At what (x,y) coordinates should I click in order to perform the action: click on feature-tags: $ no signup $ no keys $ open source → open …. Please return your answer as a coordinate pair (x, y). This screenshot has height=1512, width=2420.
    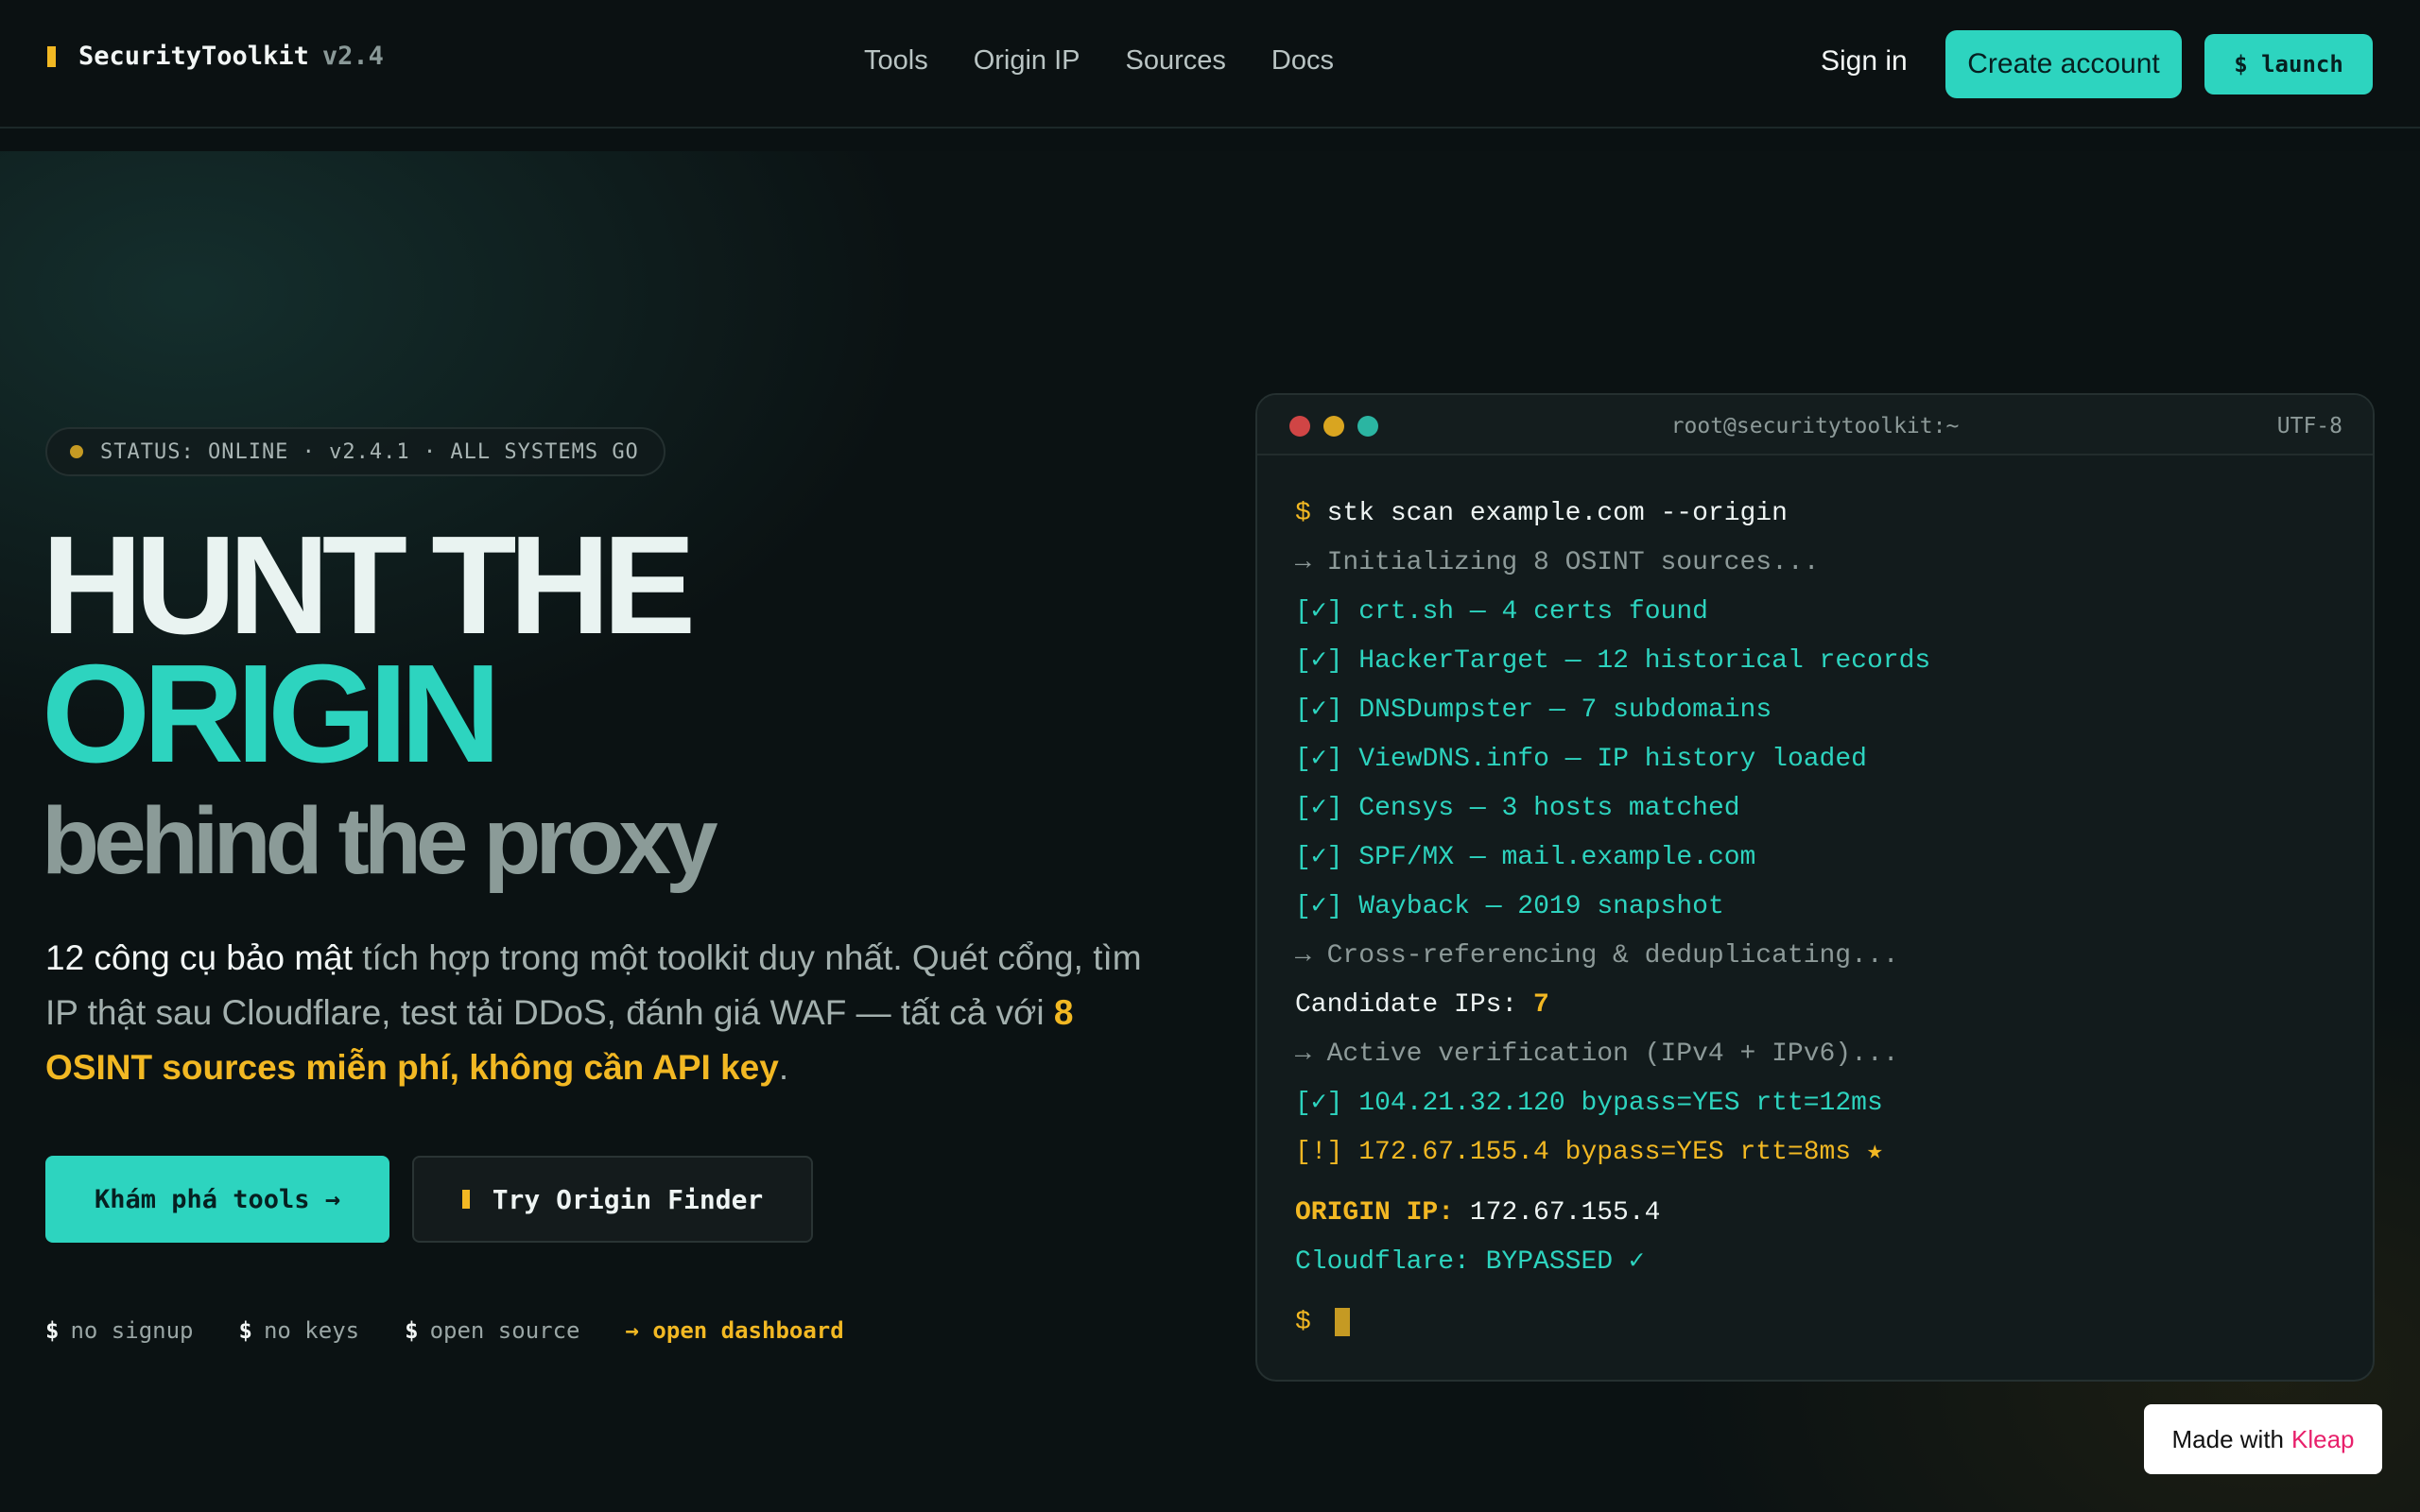
    Looking at the image, I should click on (467, 1330).